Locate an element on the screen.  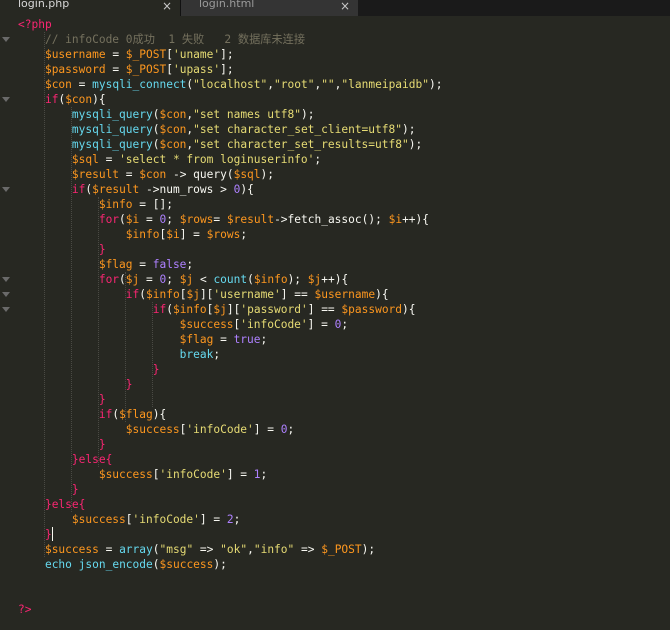
code-token: 'upass' is located at coordinates (196, 69).